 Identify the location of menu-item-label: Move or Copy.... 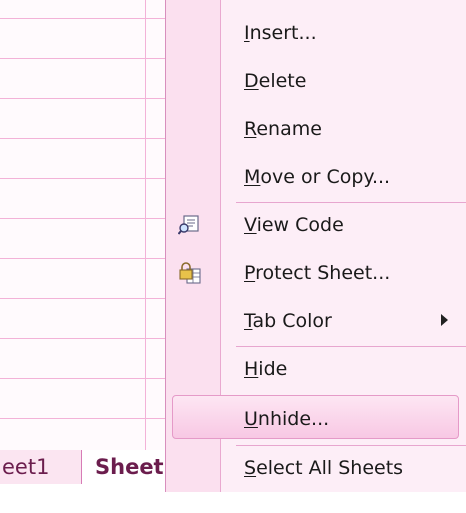
(317, 177).